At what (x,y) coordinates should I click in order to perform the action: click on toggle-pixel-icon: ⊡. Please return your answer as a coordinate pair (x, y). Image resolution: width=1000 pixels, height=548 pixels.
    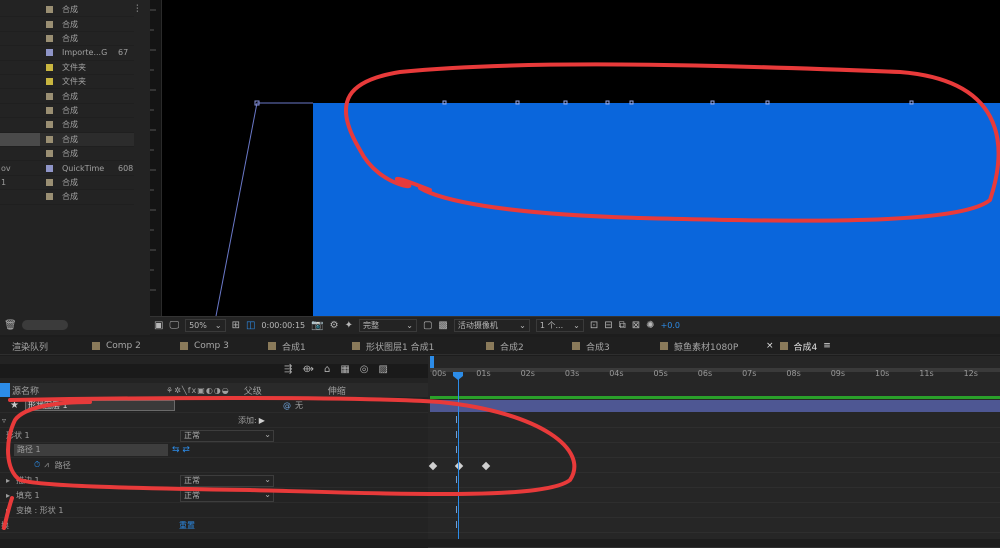
    Looking at the image, I should click on (594, 325).